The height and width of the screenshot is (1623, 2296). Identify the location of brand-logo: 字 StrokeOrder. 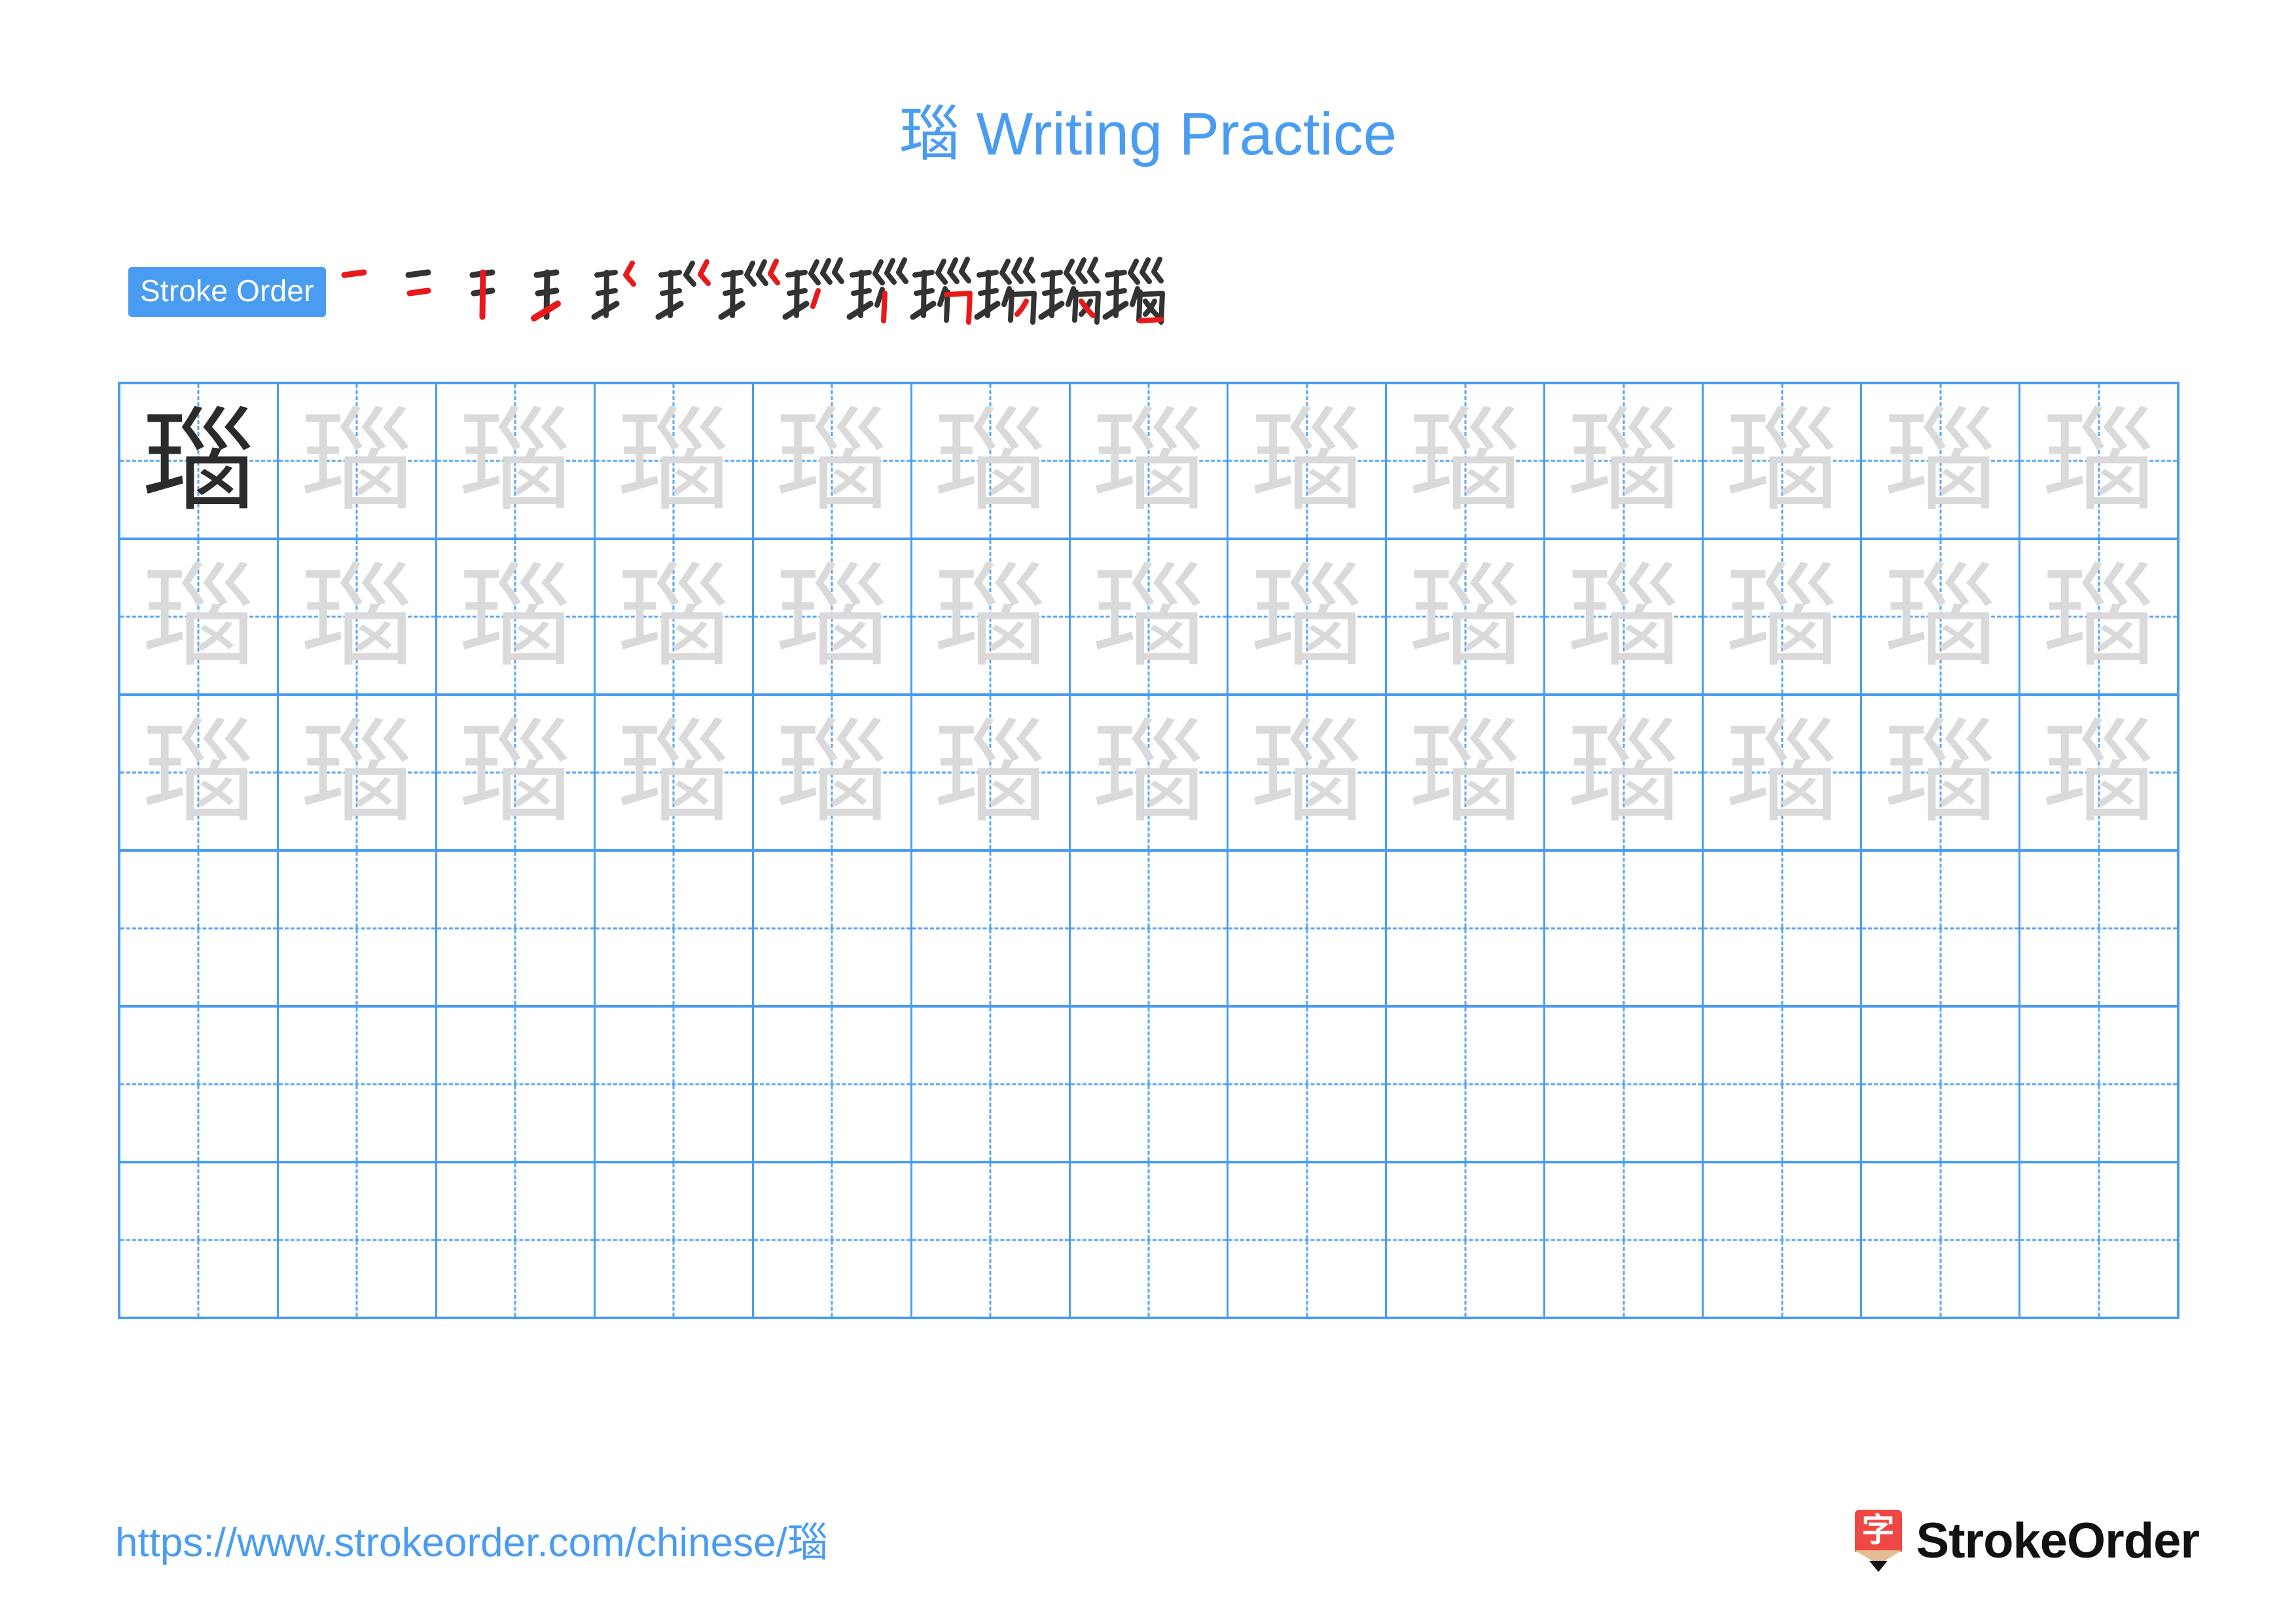
(2027, 1541).